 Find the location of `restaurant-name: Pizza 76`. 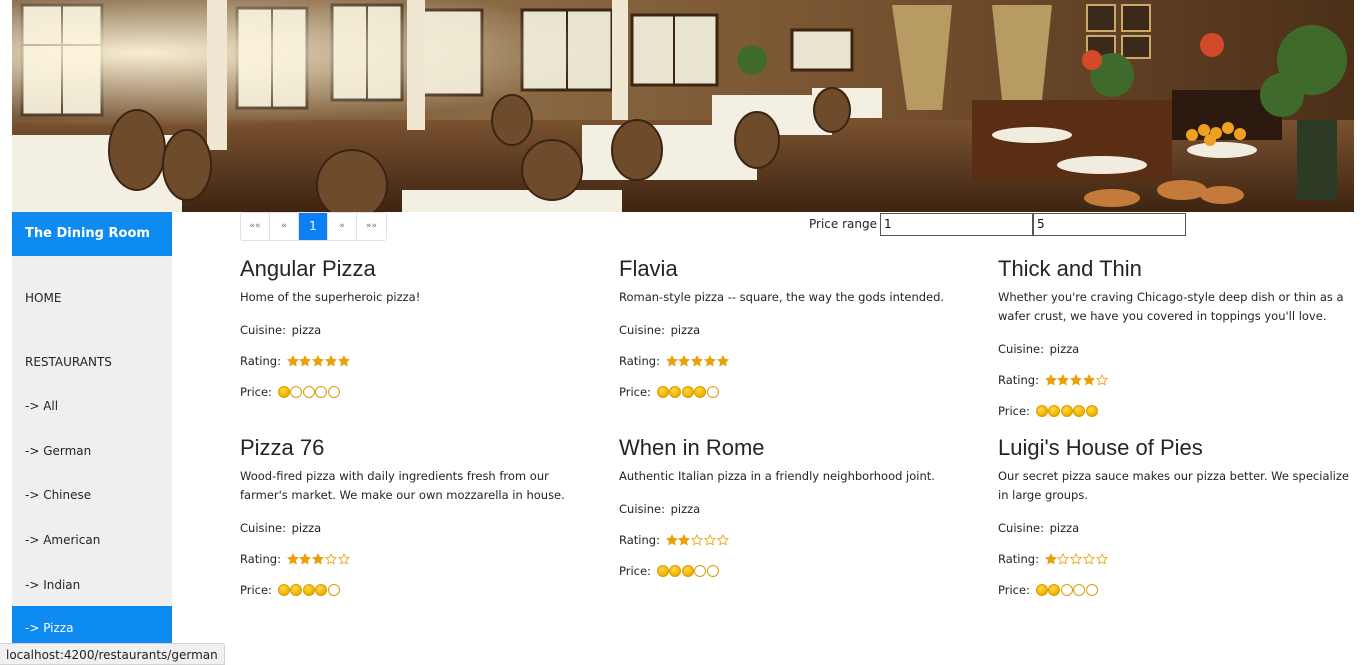

restaurant-name: Pizza 76 is located at coordinates (418, 448).